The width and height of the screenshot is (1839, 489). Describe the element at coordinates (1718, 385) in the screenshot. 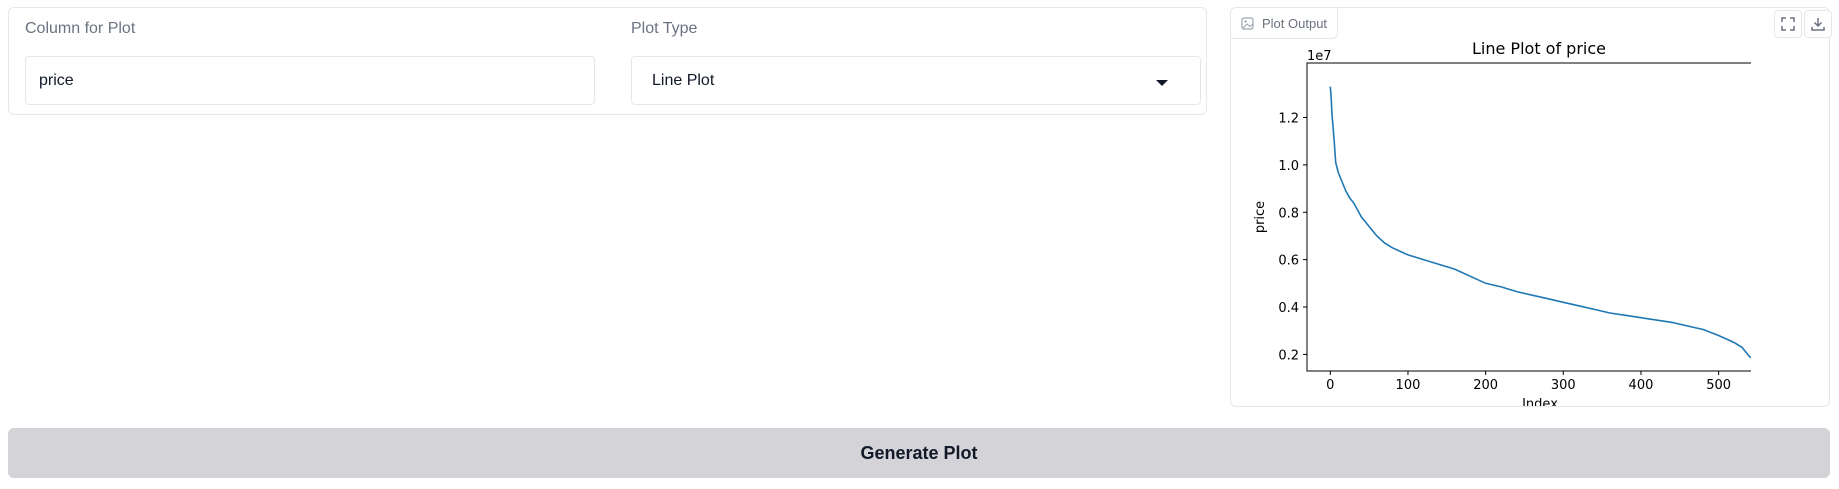

I see `x-tick-label: 500` at that location.